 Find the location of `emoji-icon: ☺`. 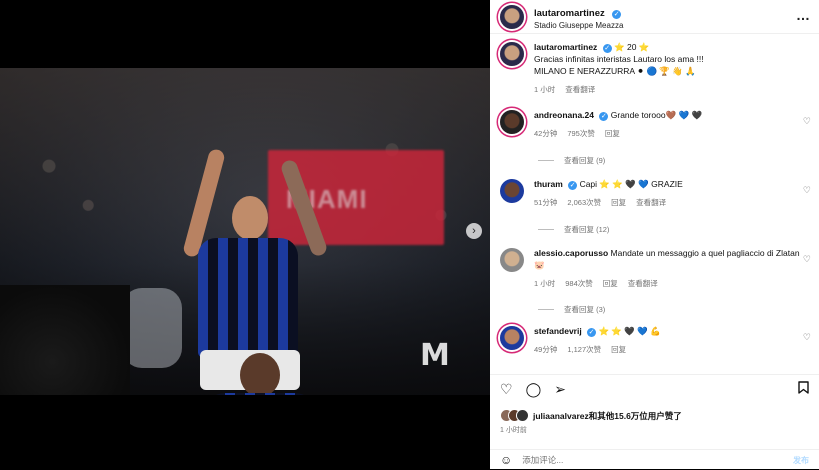

emoji-icon: ☺ is located at coordinates (506, 460).